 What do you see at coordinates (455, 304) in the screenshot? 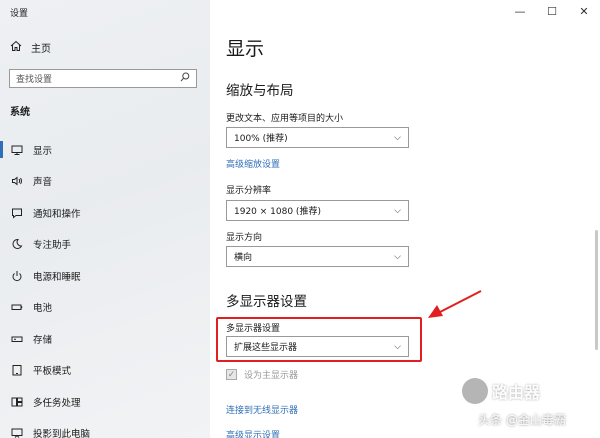
I see `annotation-arrow` at bounding box center [455, 304].